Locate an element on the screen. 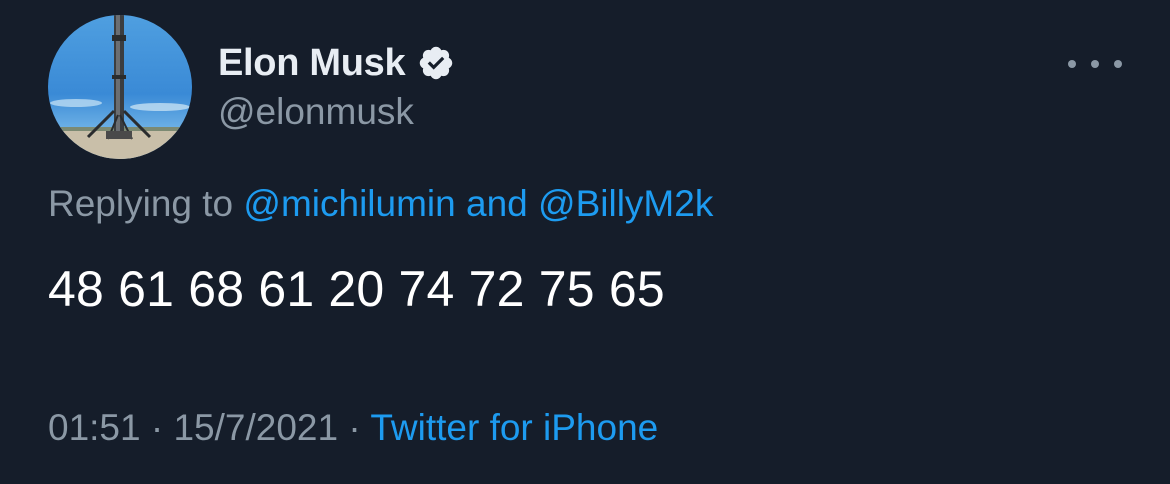  author-handle: @elonmusk is located at coordinates (316, 112).